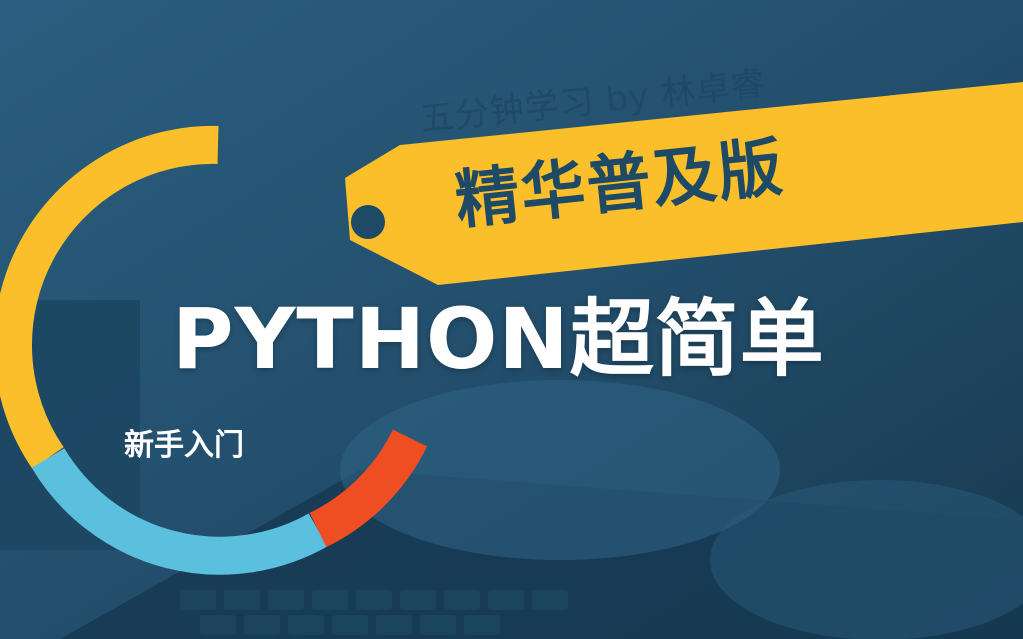 This screenshot has width=1023, height=639. What do you see at coordinates (368, 222) in the screenshot?
I see `tag-hole` at bounding box center [368, 222].